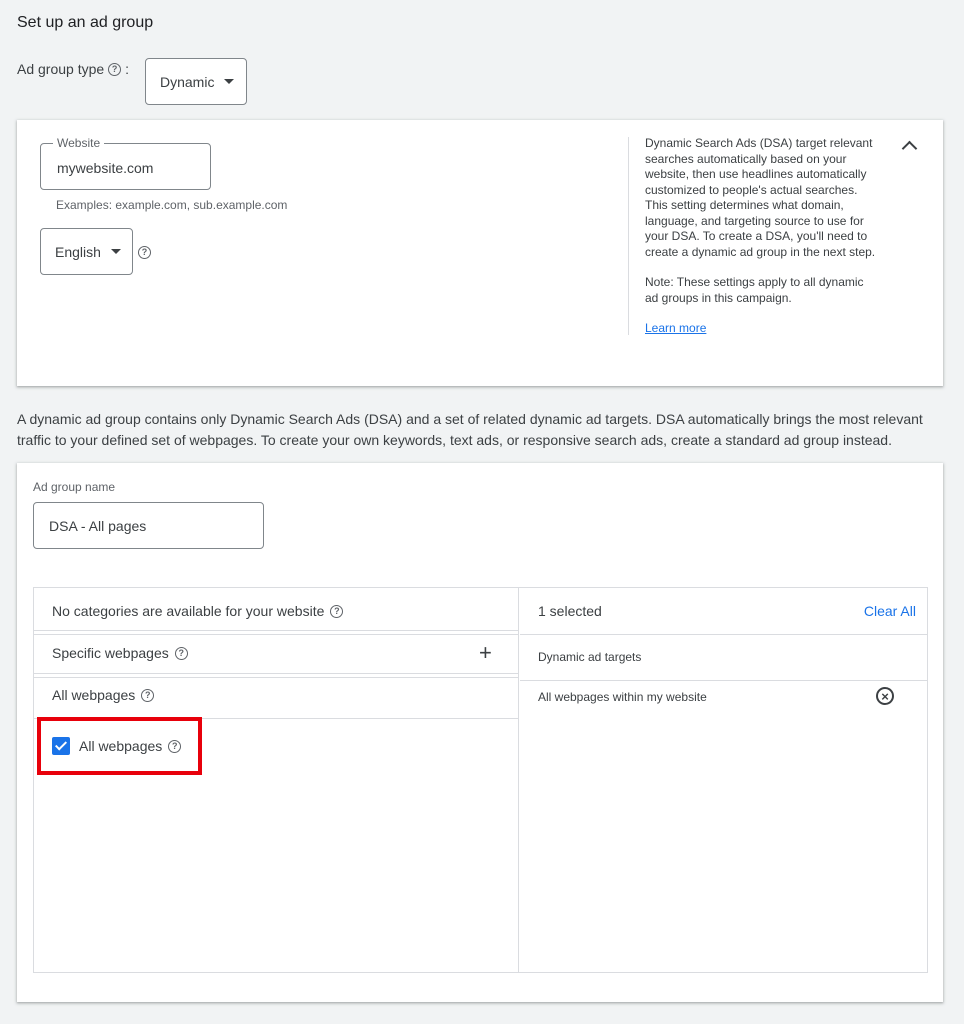  I want to click on ad-group-type-label-text: Ad group type, so click(61, 69).